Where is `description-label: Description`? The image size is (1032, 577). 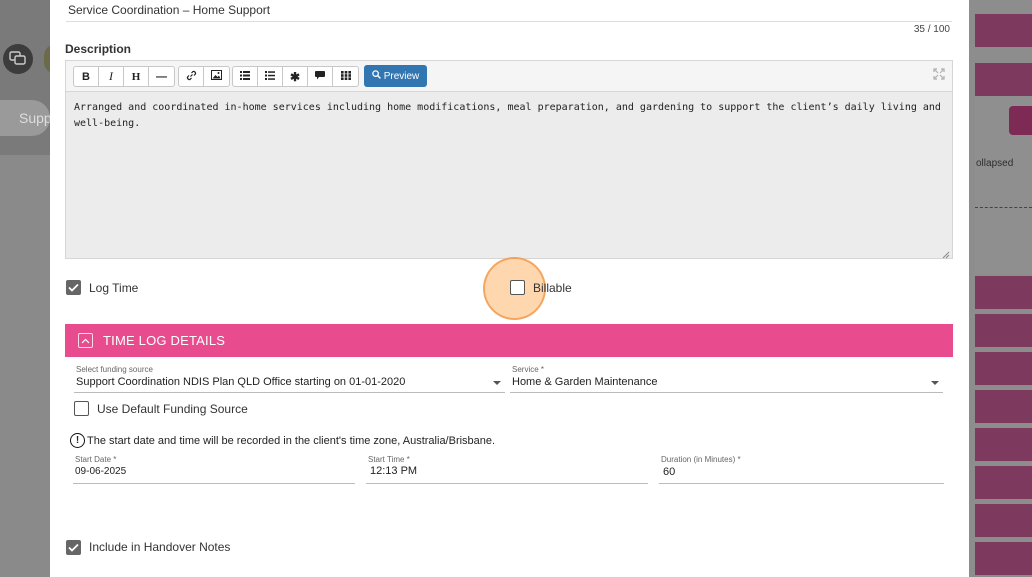 description-label: Description is located at coordinates (98, 49).